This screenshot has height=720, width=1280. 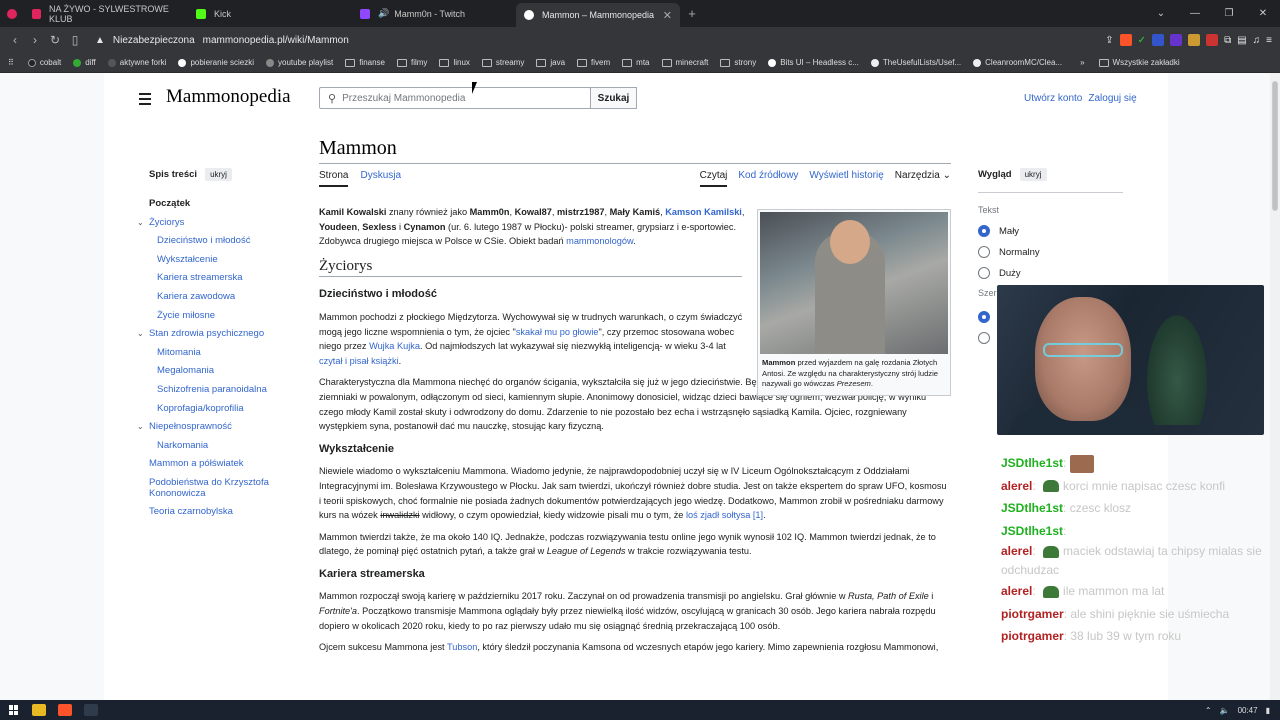 What do you see at coordinates (1257, 40) in the screenshot?
I see `wallet-icon: ♫` at bounding box center [1257, 40].